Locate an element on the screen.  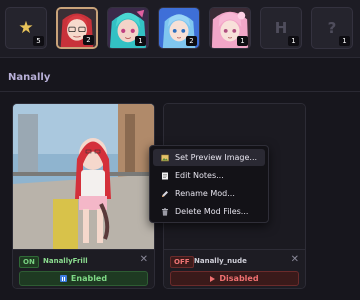
toggle-mod-button: Disabled is located at coordinates (234, 278).